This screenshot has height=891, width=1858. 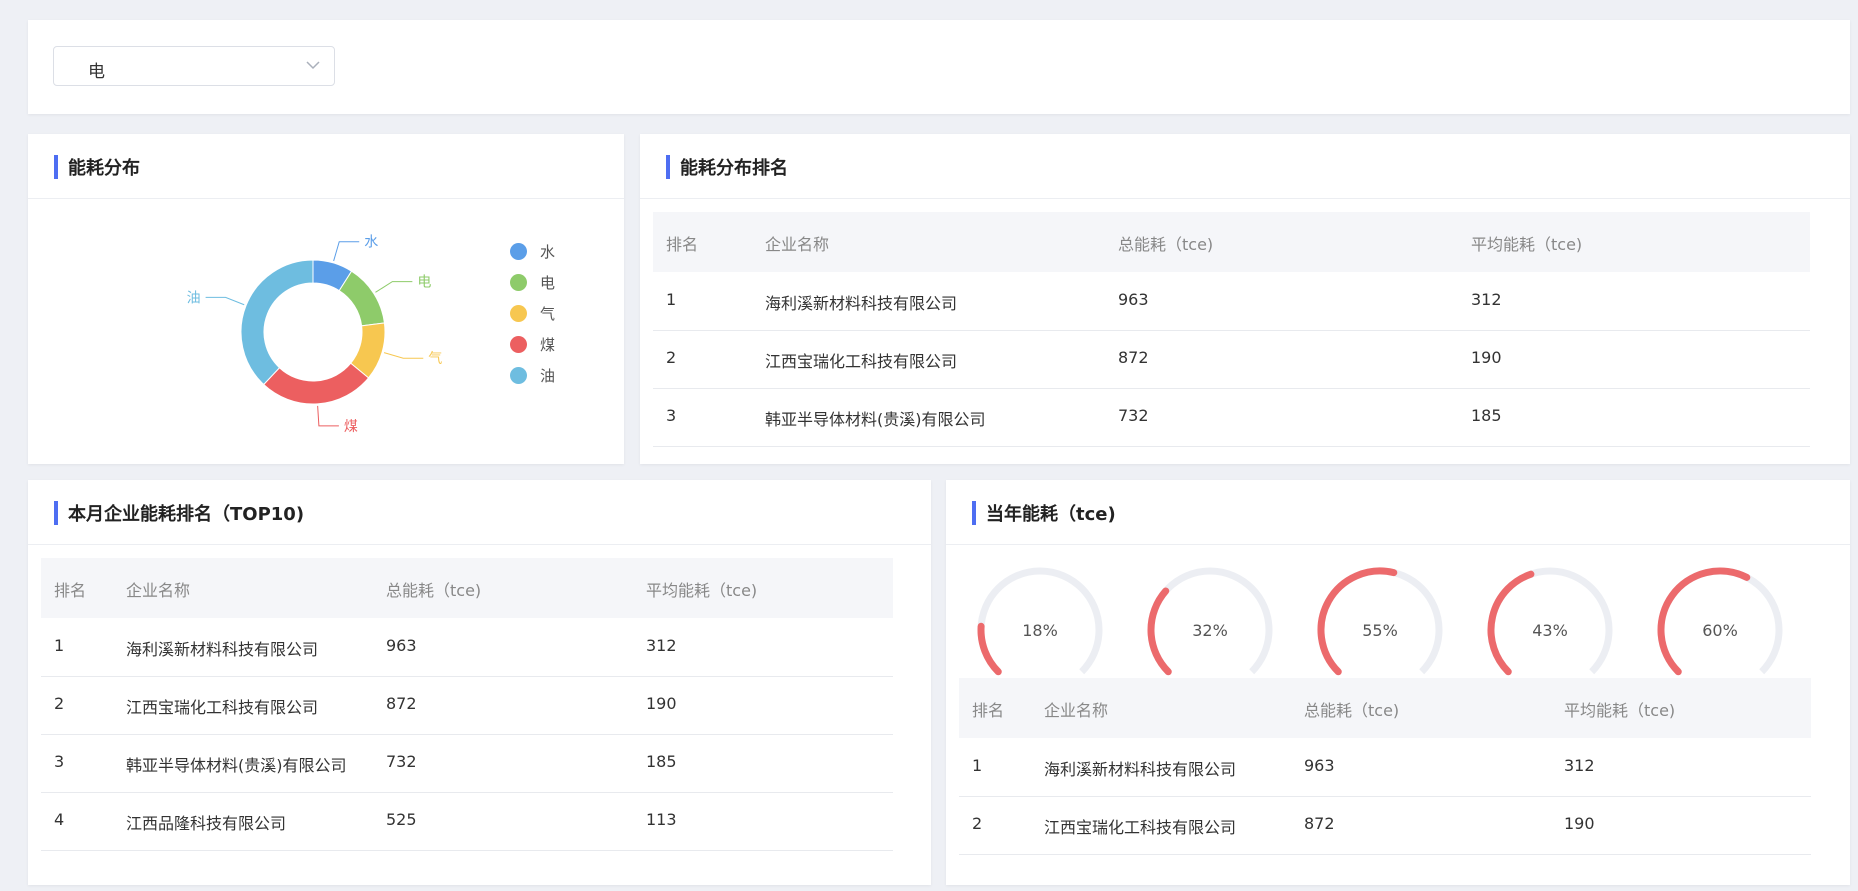 What do you see at coordinates (401, 819) in the screenshot?
I see `table-cell: 525` at bounding box center [401, 819].